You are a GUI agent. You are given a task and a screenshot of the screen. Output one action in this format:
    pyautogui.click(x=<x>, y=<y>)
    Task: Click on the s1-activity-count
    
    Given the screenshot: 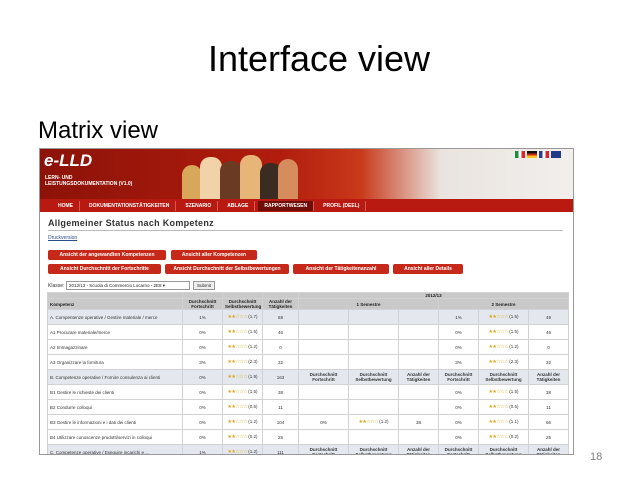 What is the action you would take?
    pyautogui.click(x=418, y=347)
    